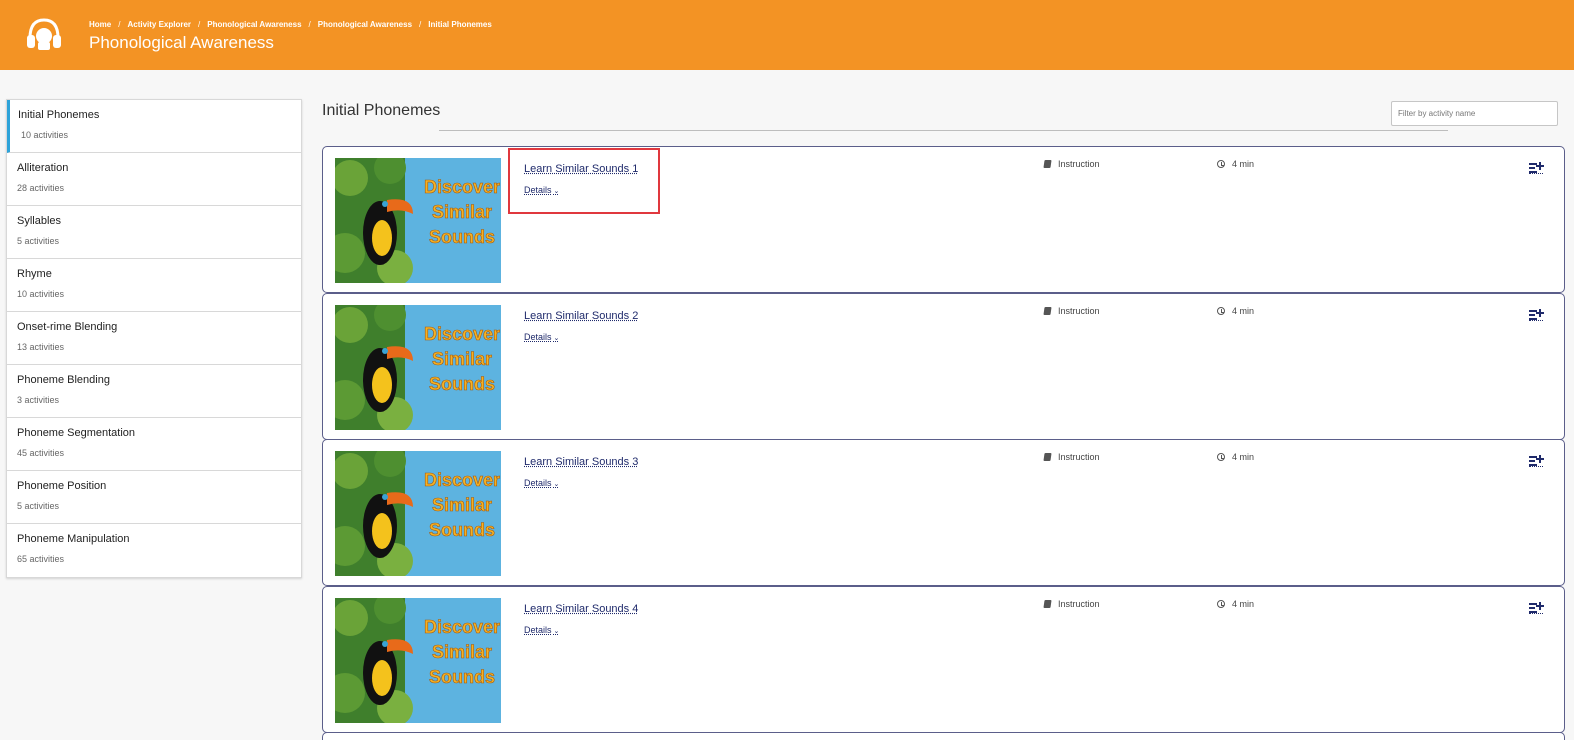  What do you see at coordinates (154, 347) in the screenshot?
I see `sidebar-item-count: 13 activities` at bounding box center [154, 347].